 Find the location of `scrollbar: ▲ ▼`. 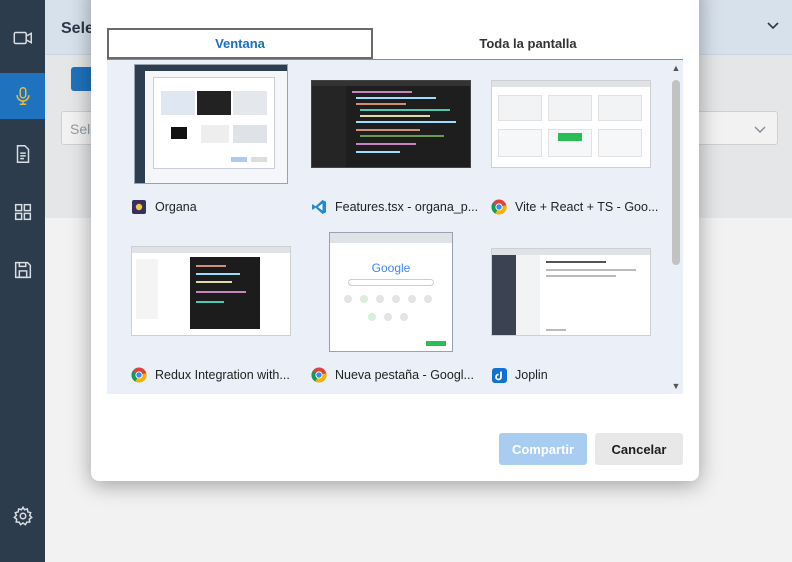

scrollbar: ▲ ▼ is located at coordinates (676, 227).